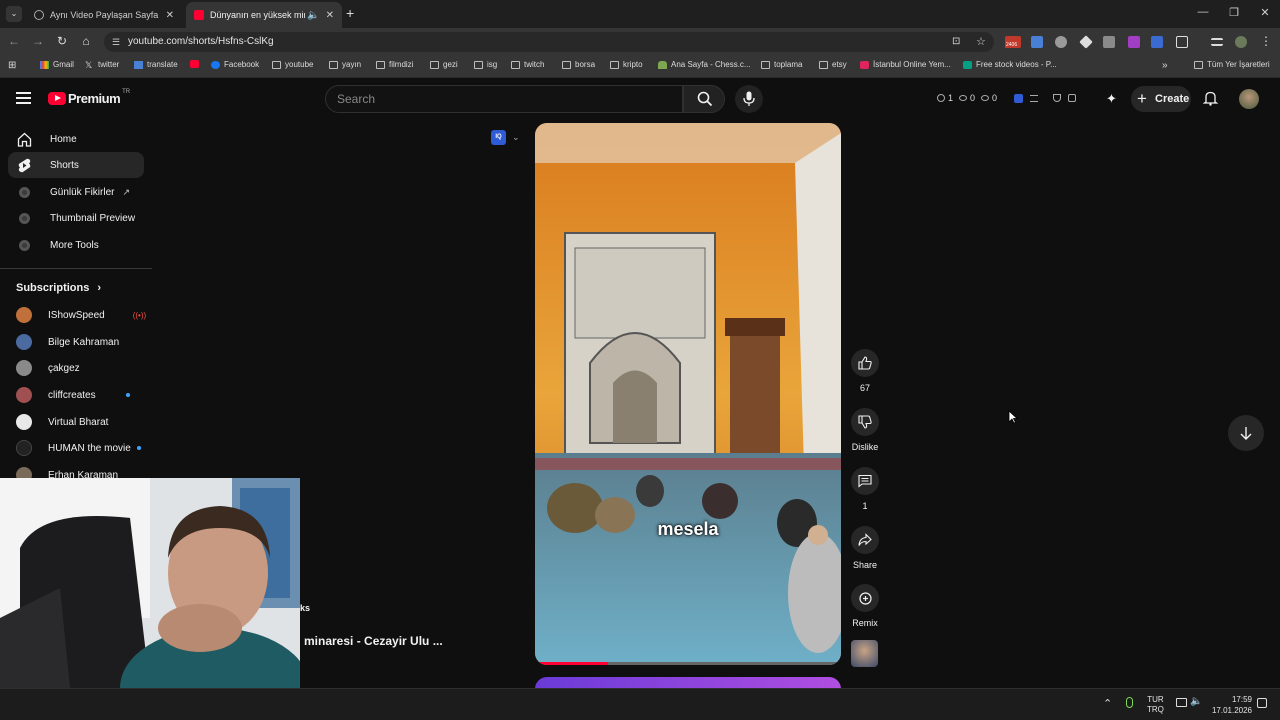 This screenshot has width=1280, height=720. What do you see at coordinates (14, 41) in the screenshot?
I see `back-icon: ←` at bounding box center [14, 41].